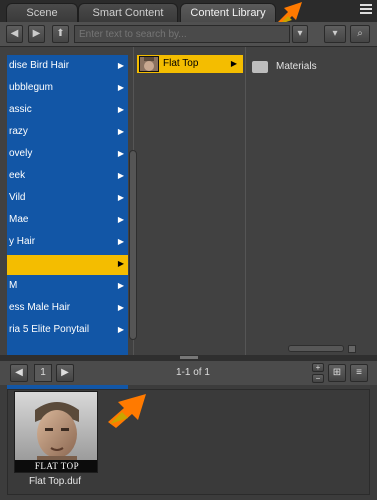 This screenshot has width=377, height=500. Describe the element at coordinates (360, 34) in the screenshot. I see `search-icon: ⌕` at that location.